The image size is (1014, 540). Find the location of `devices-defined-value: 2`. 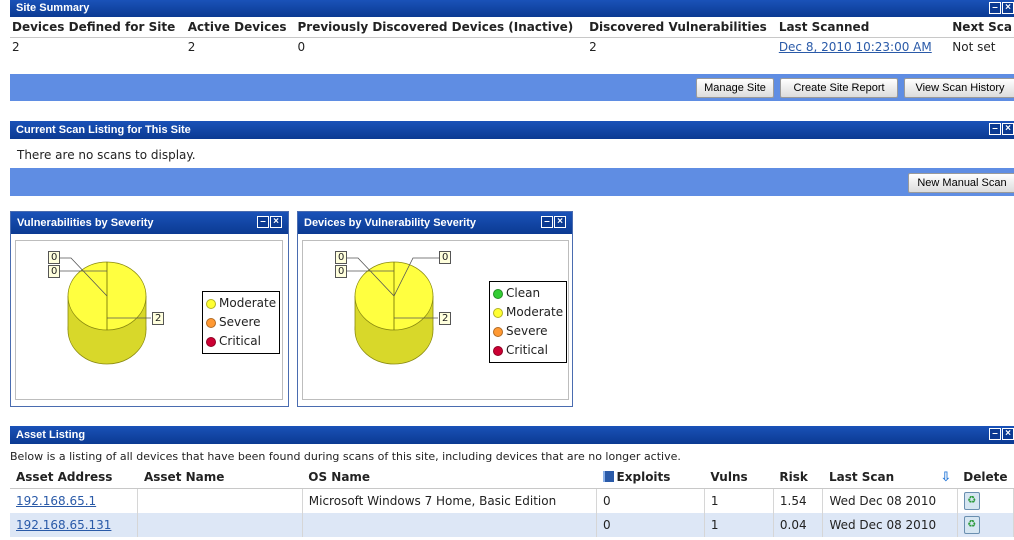

devices-defined-value: 2 is located at coordinates (98, 46).